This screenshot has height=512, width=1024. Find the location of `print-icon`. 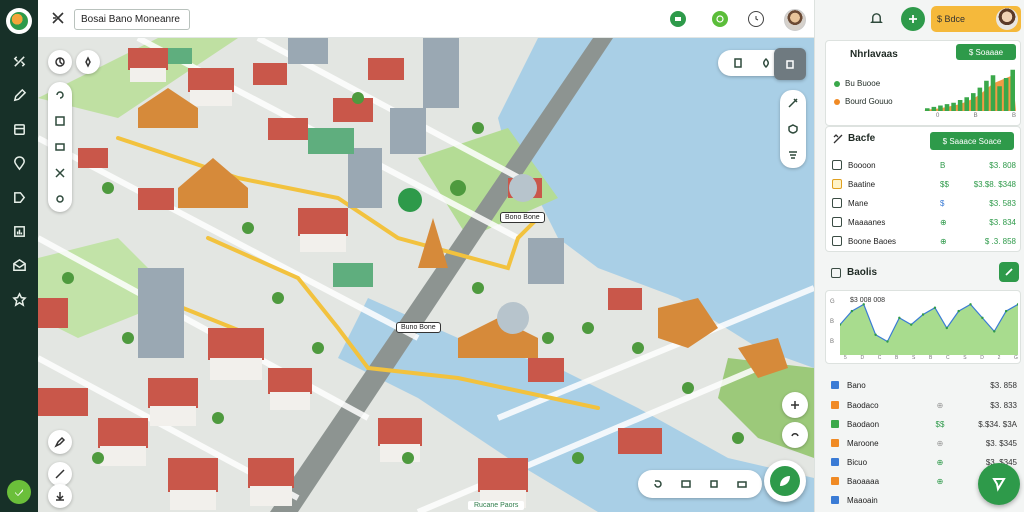

print-icon is located at coordinates (742, 484).